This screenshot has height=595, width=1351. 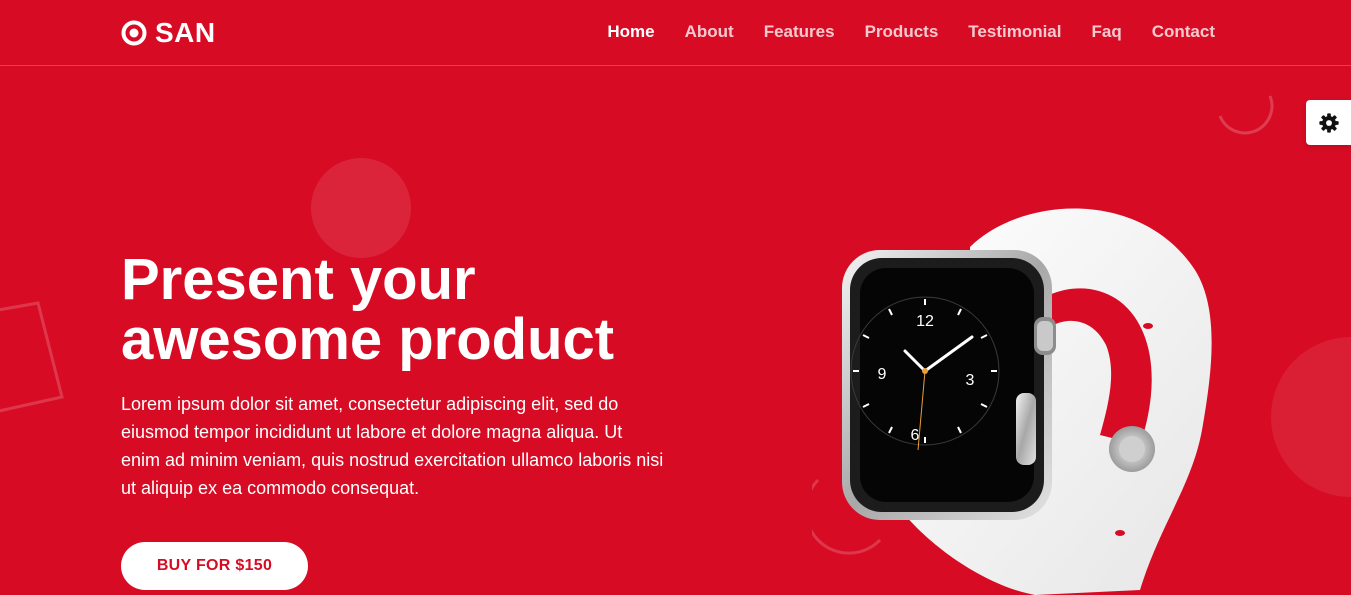 What do you see at coordinates (970, 380) in the screenshot?
I see `watch-numeral-3: 3` at bounding box center [970, 380].